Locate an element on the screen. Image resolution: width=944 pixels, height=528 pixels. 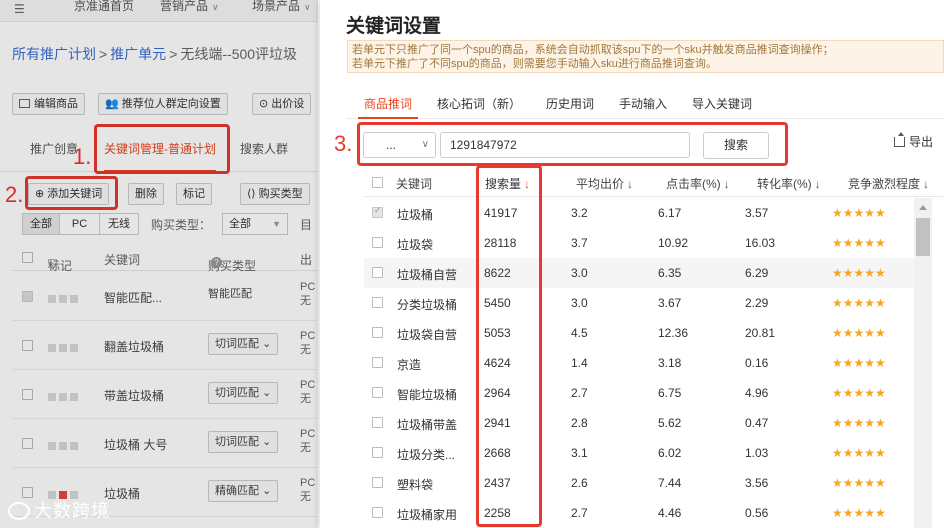
keyword-row: 垃圾分类... 2668 3.1 6.02 1.03 ★★★★★ is located at coordinates (639, 453).